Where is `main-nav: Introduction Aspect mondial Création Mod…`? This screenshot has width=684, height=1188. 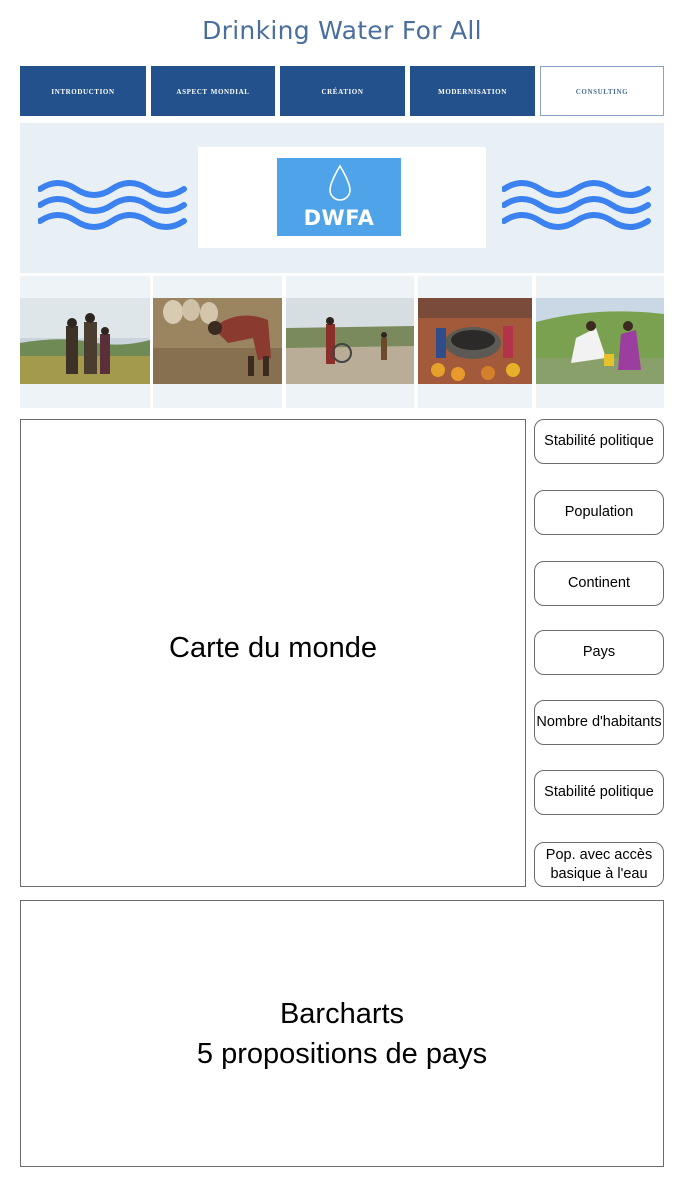 main-nav: Introduction Aspect mondial Création Mod… is located at coordinates (342, 92).